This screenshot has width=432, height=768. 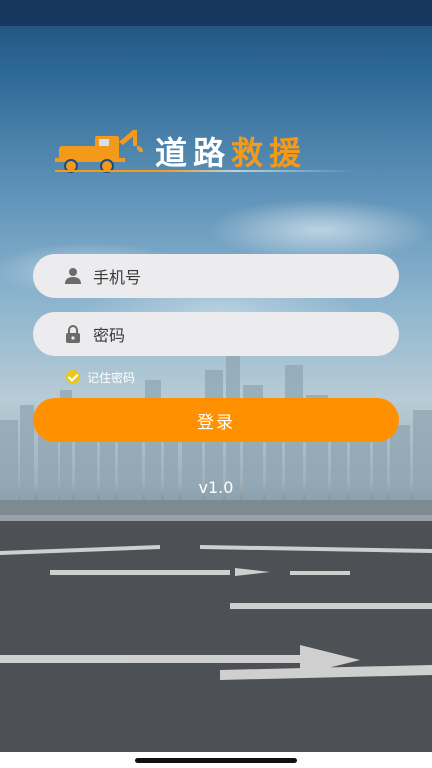 What do you see at coordinates (205, 171) in the screenshot?
I see `logo-underline` at bounding box center [205, 171].